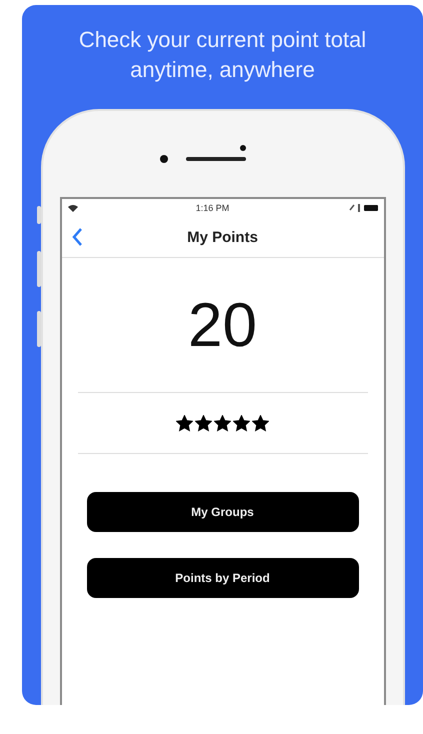  What do you see at coordinates (222, 512) in the screenshot?
I see `menu-button: My Groups` at bounding box center [222, 512].